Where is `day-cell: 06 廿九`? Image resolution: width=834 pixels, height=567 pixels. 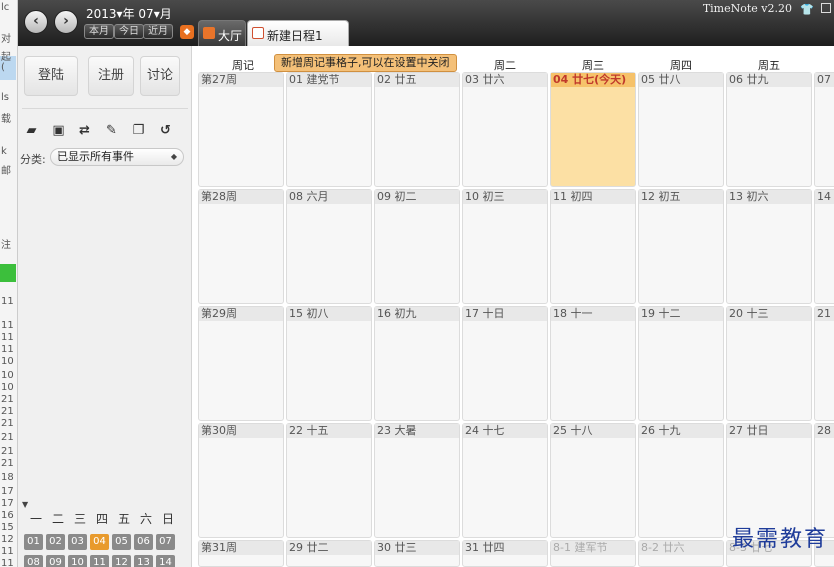
day-cell: 06 廿九 is located at coordinates (769, 129).